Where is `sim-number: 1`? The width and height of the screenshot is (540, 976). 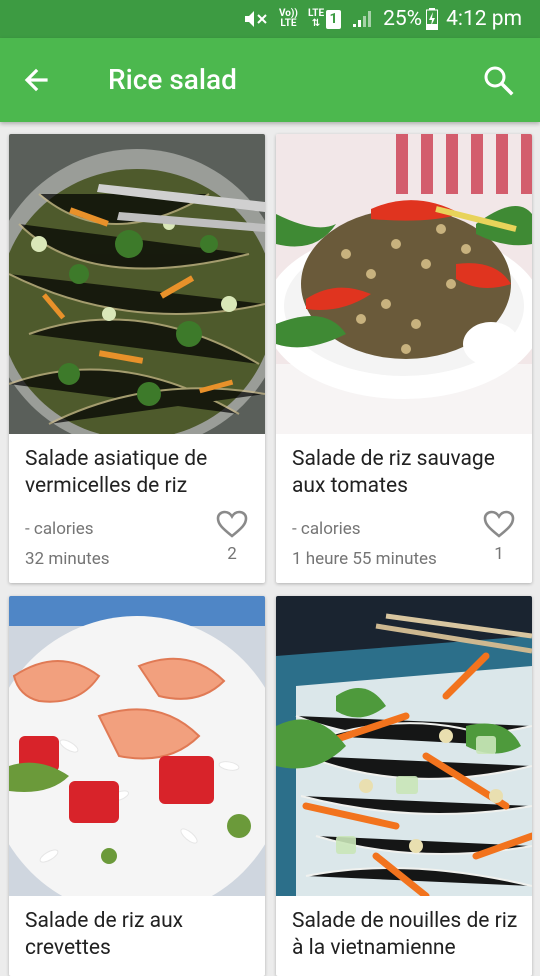
sim-number: 1 is located at coordinates (333, 19).